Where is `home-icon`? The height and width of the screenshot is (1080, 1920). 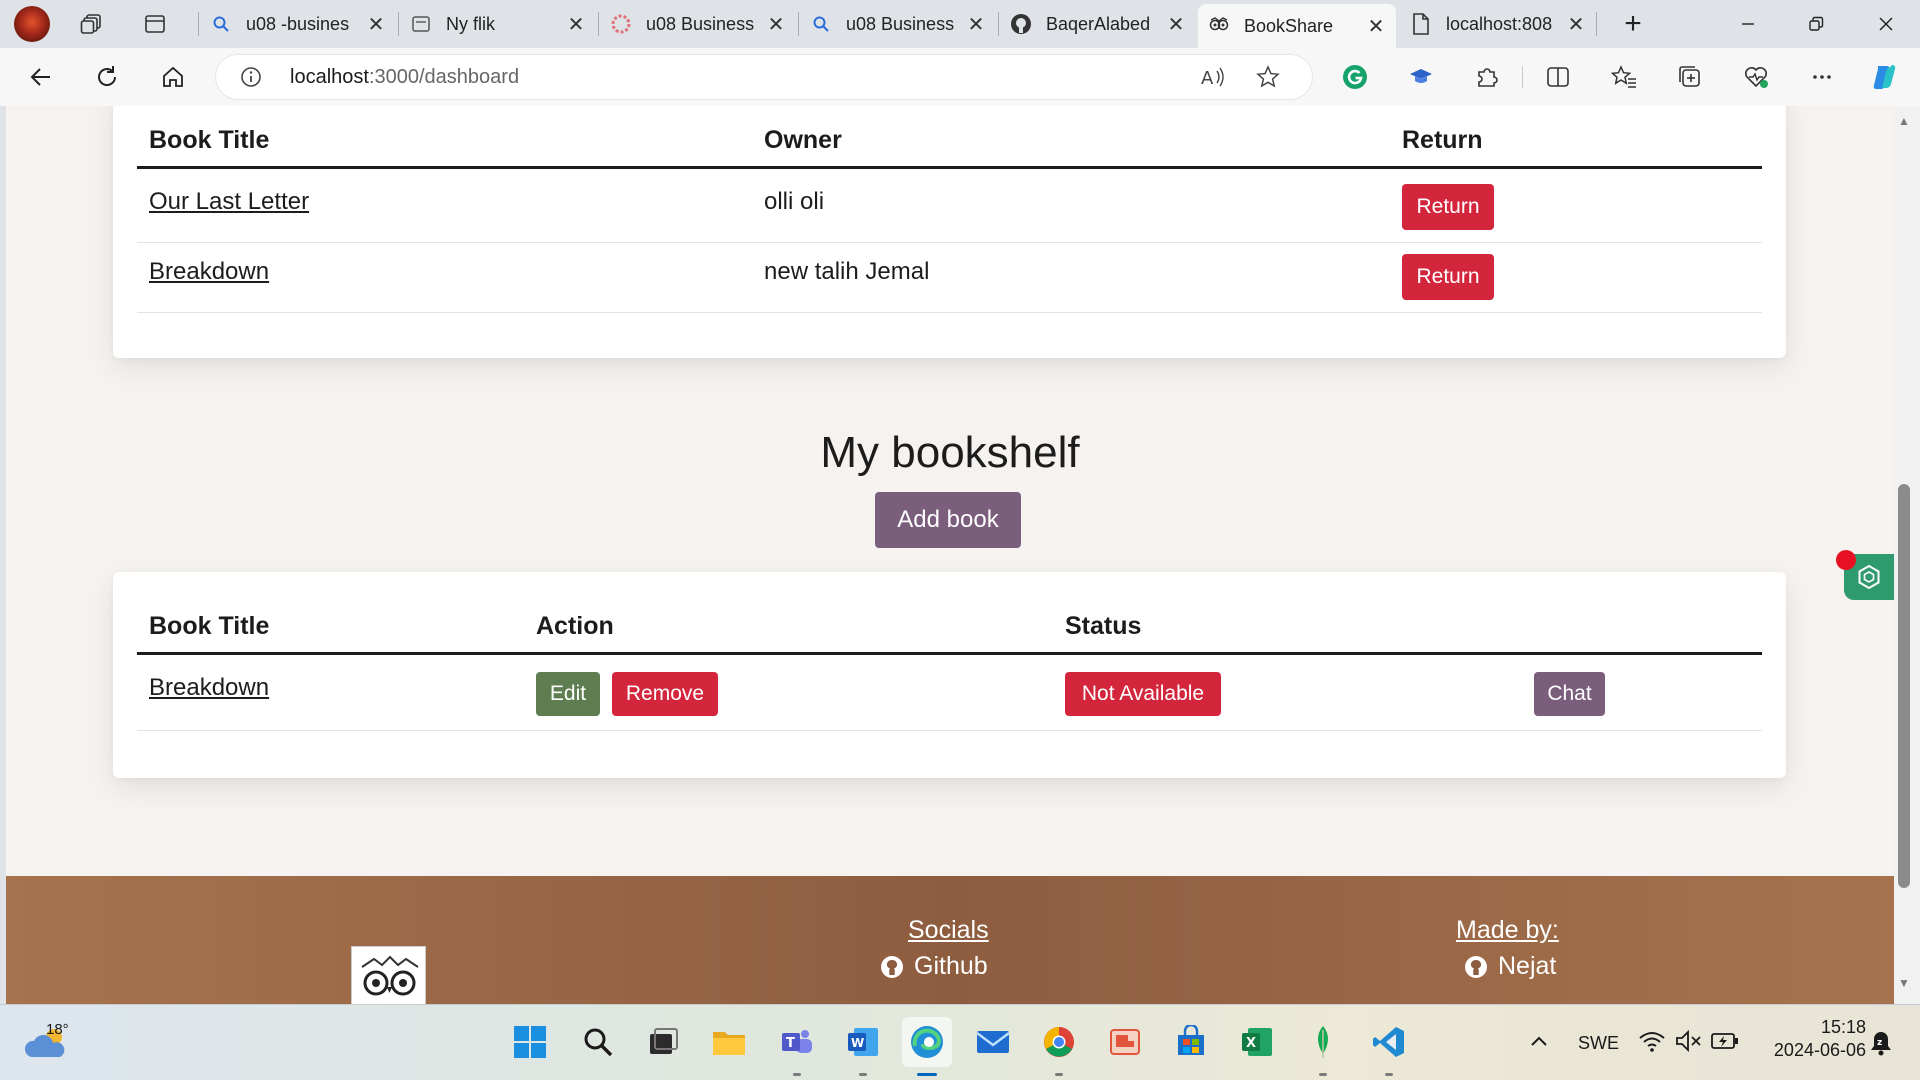 home-icon is located at coordinates (173, 77).